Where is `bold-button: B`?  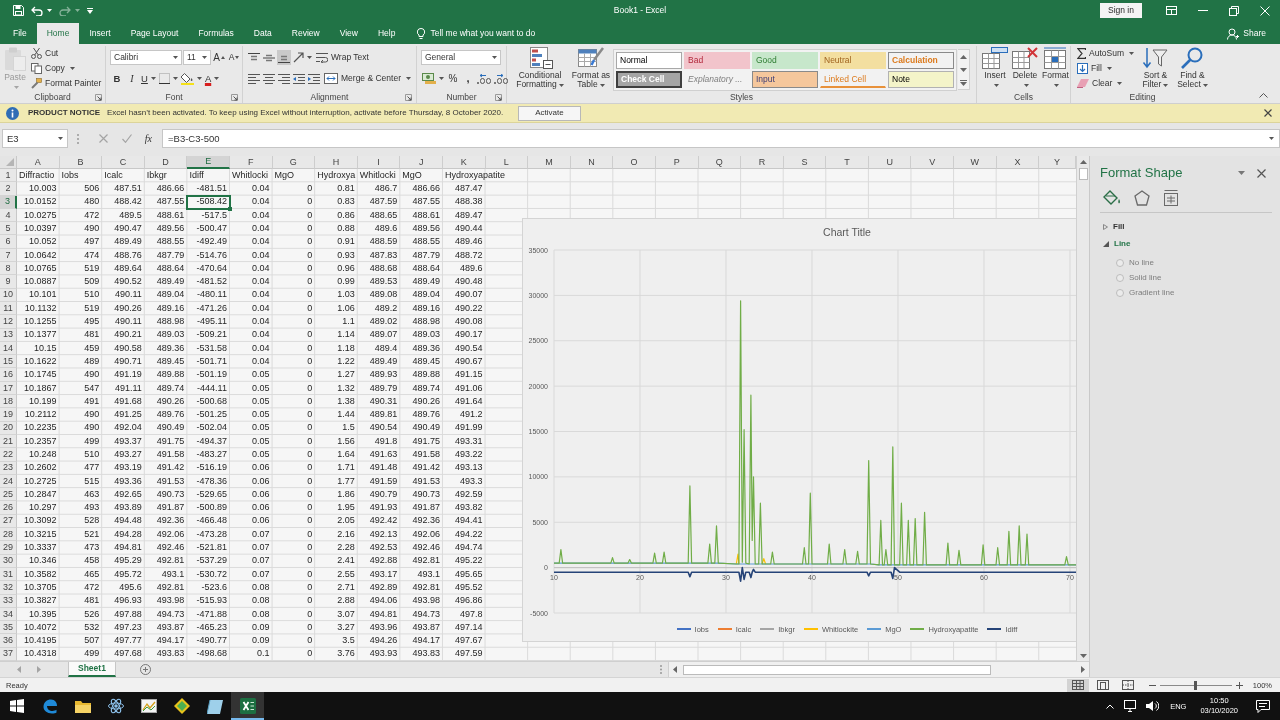
bold-button: B is located at coordinates (117, 78).